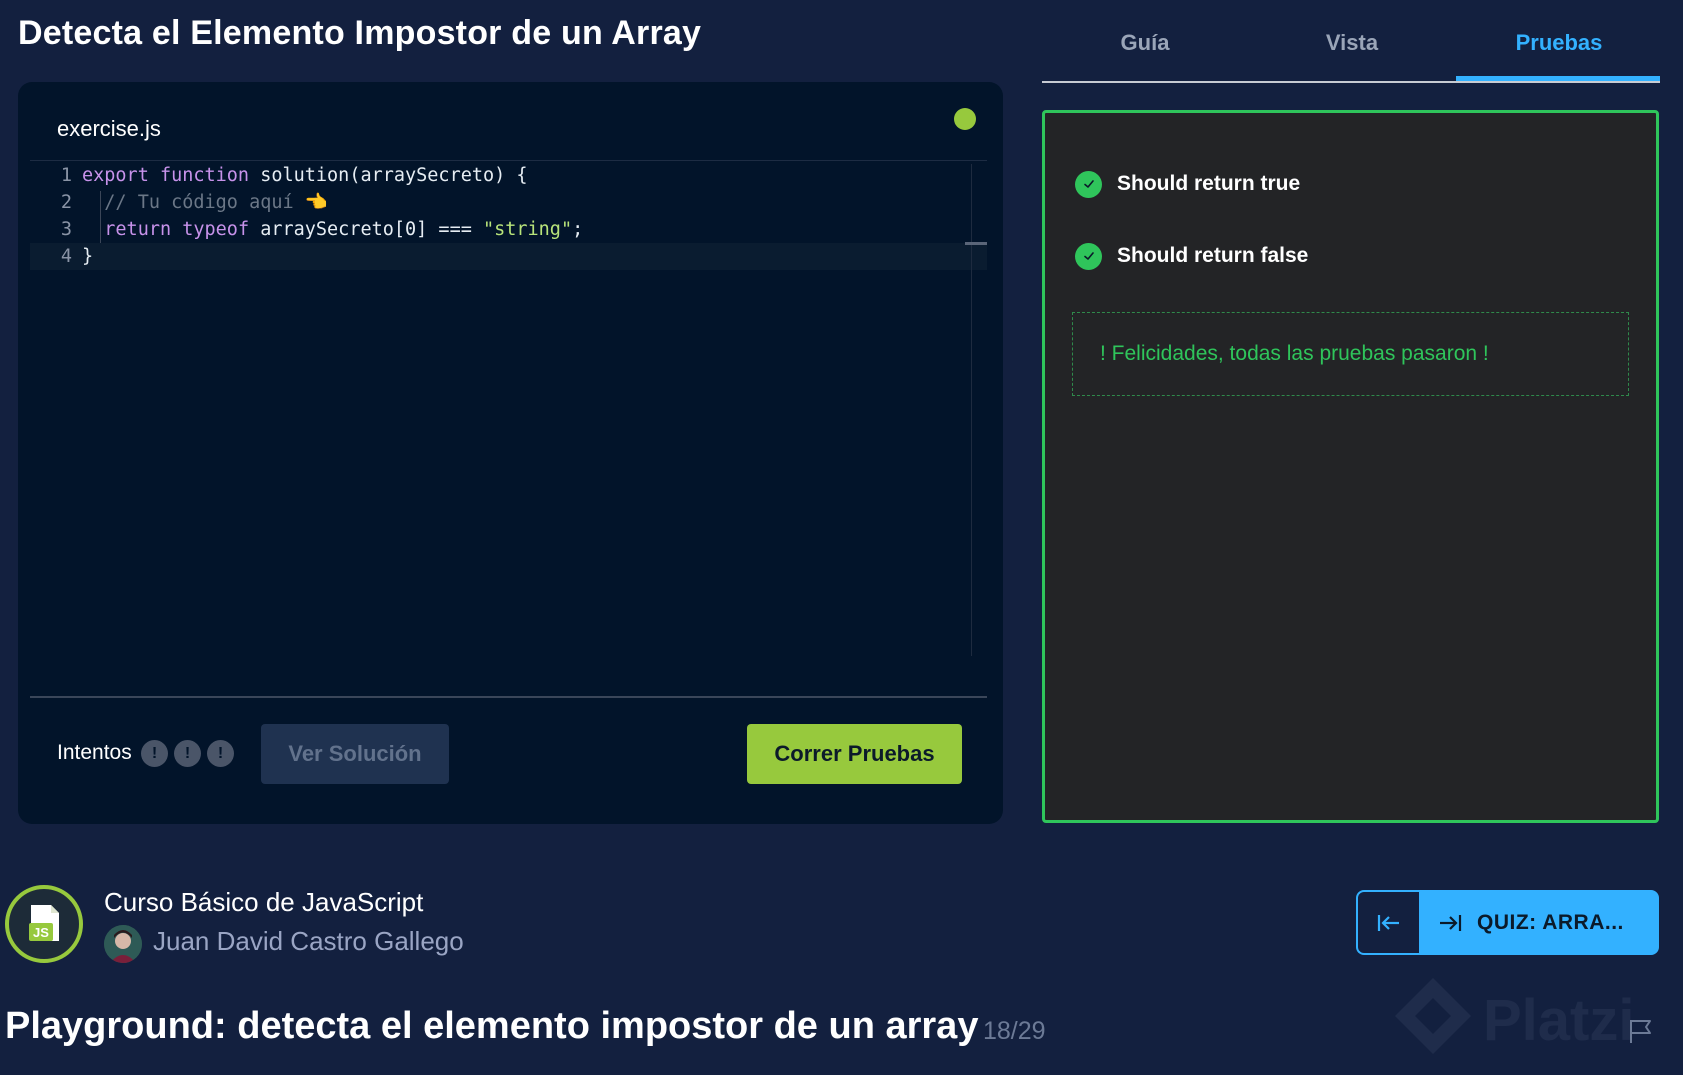  Describe the element at coordinates (1209, 183) in the screenshot. I see `test-result-label: Should return true` at that location.